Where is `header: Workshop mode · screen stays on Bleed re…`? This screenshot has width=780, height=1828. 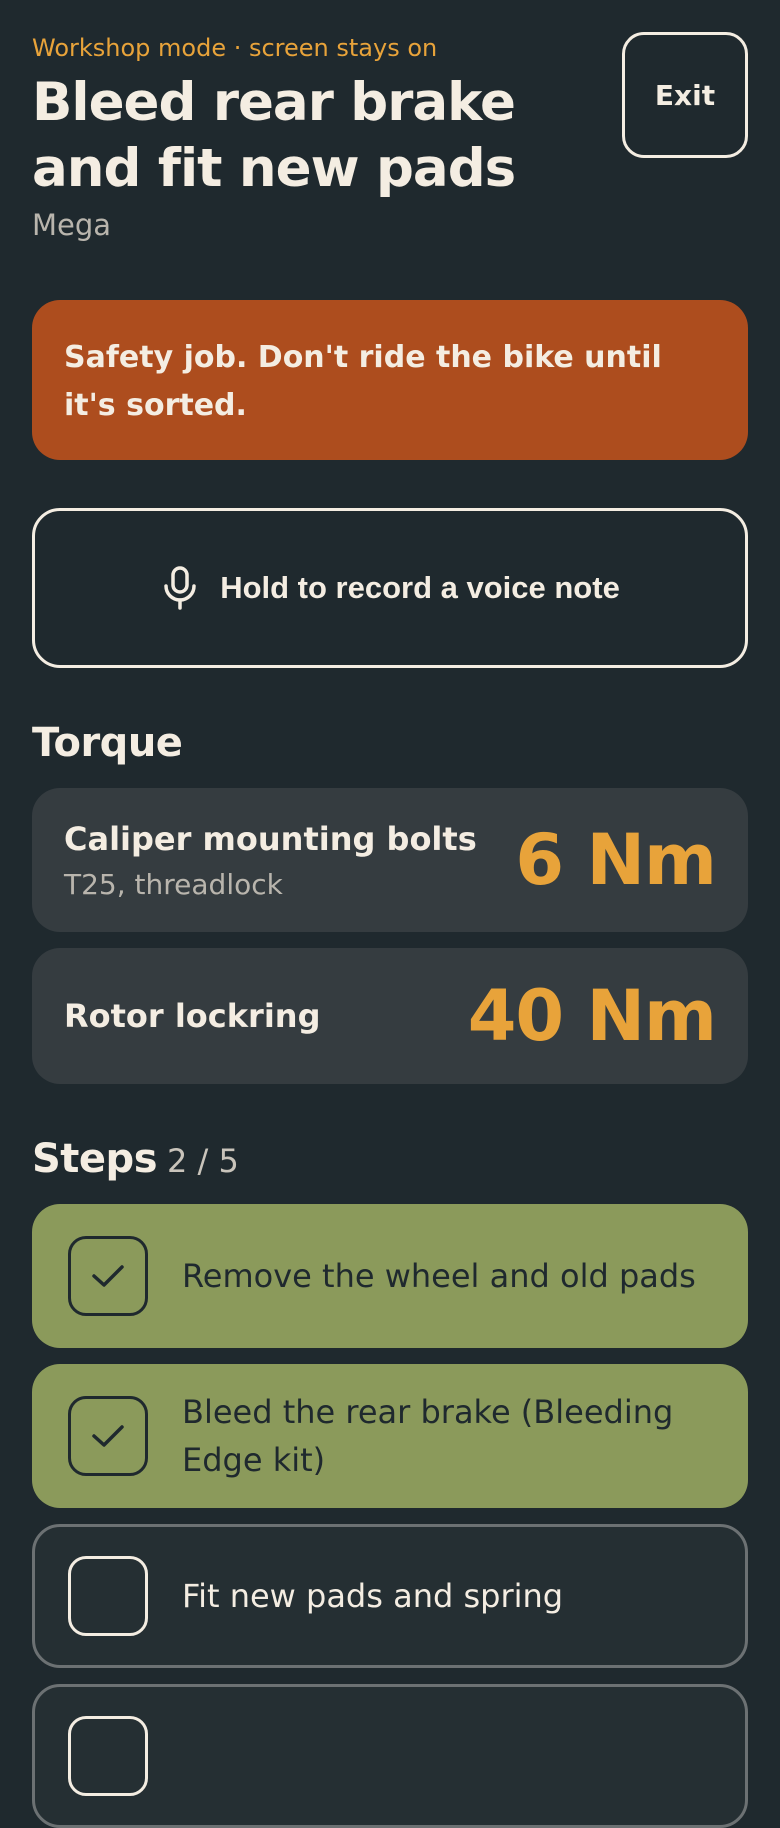 header: Workshop mode · screen stays on Bleed re… is located at coordinates (390, 130).